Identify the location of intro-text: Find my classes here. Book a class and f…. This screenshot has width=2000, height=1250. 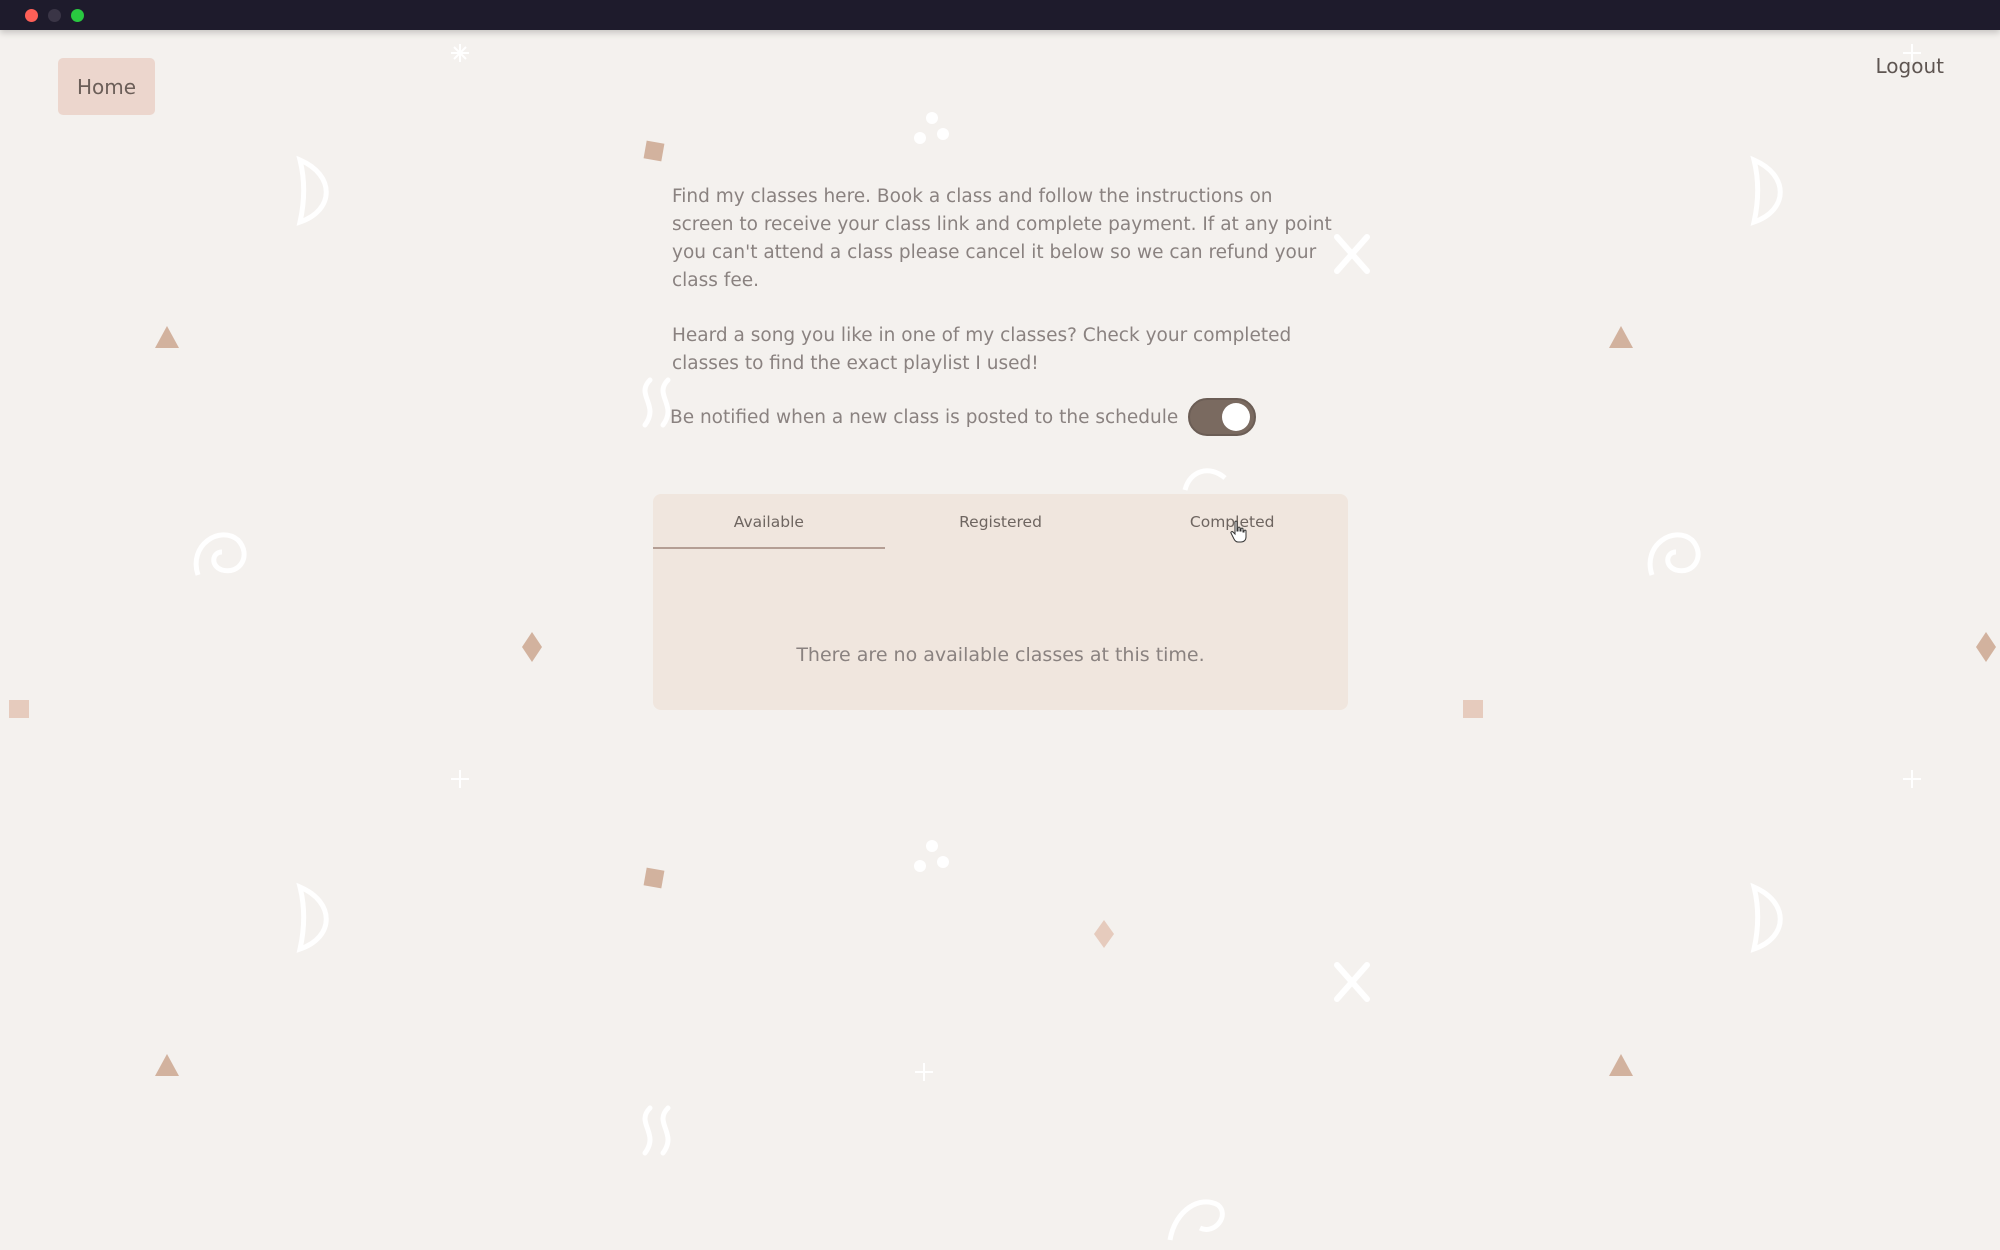
(1002, 294).